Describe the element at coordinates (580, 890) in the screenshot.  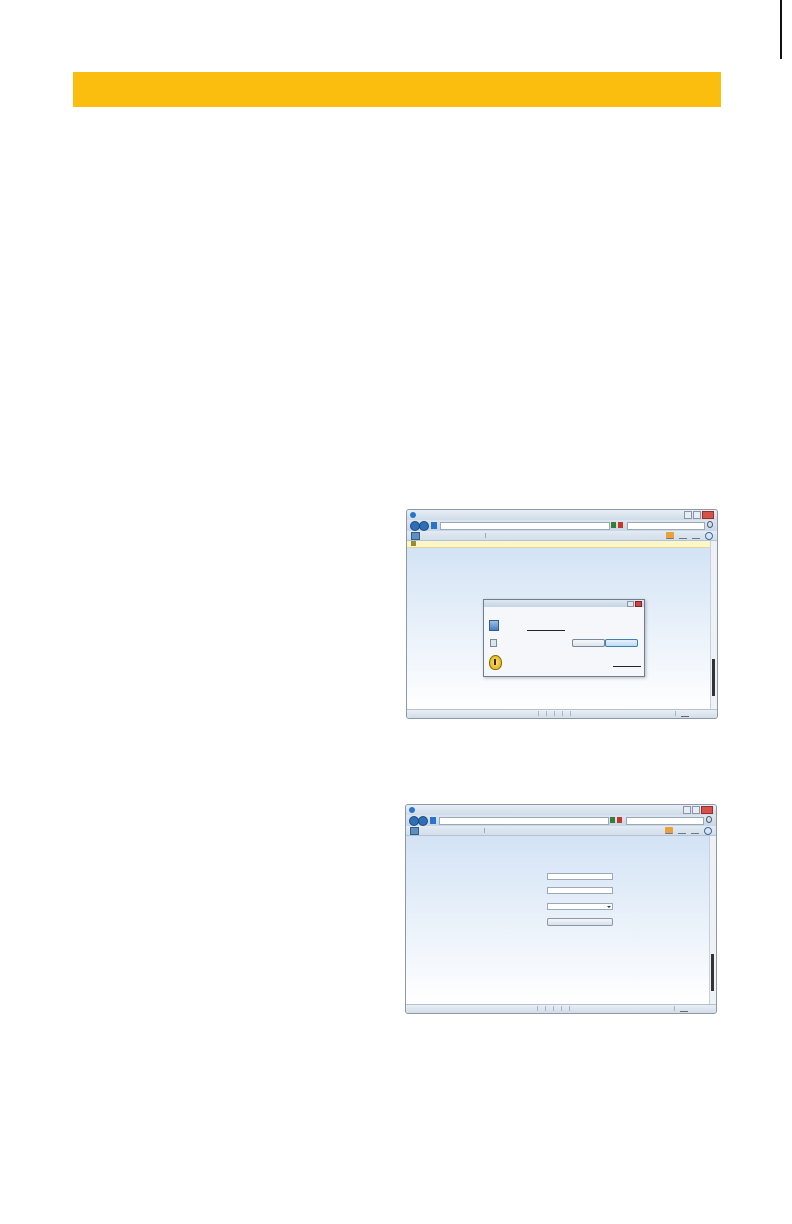
I see `password-field` at that location.